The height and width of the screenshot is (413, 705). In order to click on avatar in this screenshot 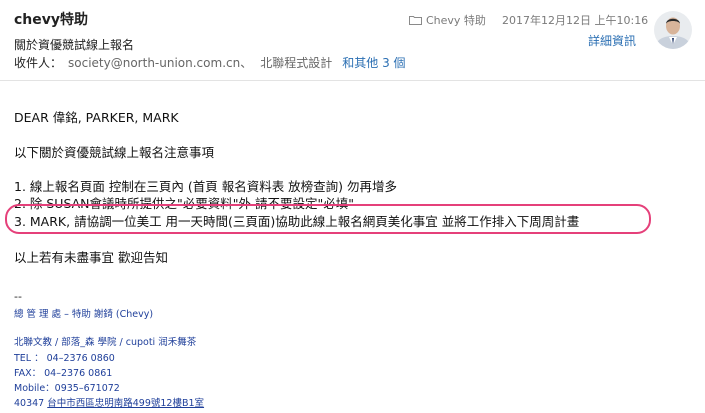, I will do `click(673, 30)`.